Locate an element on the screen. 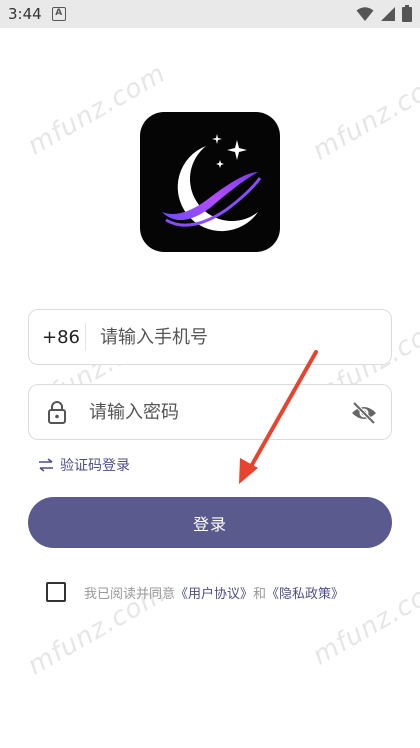 The width and height of the screenshot is (420, 748). status-icons is located at coordinates (384, 13).